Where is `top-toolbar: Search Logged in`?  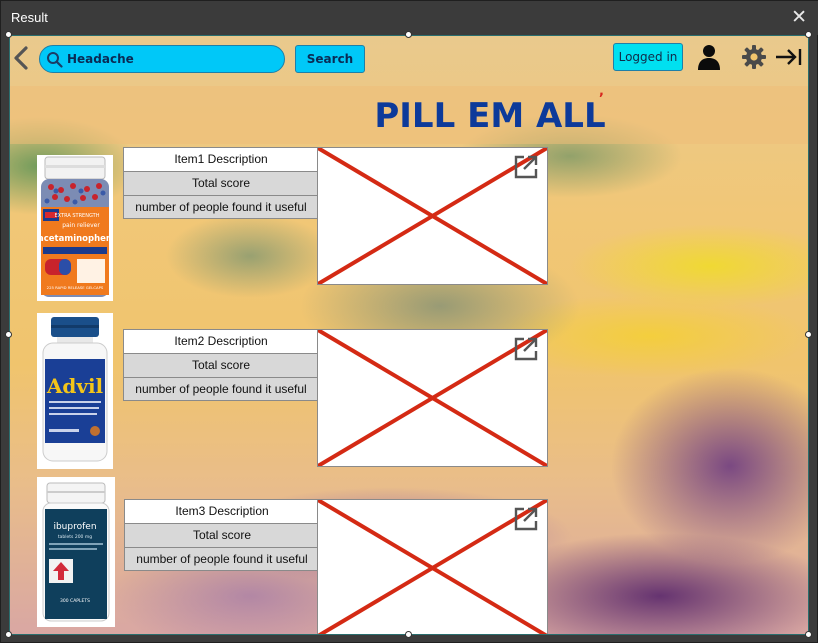 top-toolbar: Search Logged in is located at coordinates (409, 59).